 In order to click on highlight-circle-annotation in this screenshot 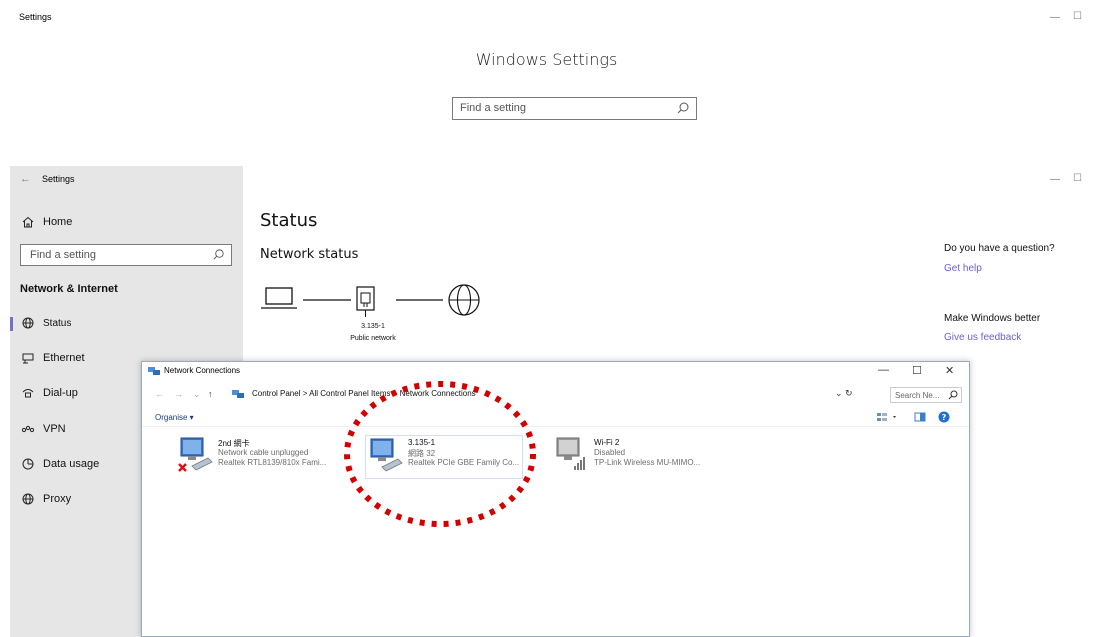, I will do `click(440, 454)`.